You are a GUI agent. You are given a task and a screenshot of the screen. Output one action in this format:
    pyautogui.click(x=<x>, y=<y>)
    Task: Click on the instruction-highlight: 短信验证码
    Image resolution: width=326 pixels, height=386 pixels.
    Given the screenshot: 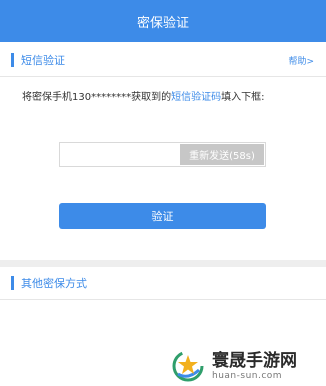 What is the action you would take?
    pyautogui.click(x=196, y=97)
    